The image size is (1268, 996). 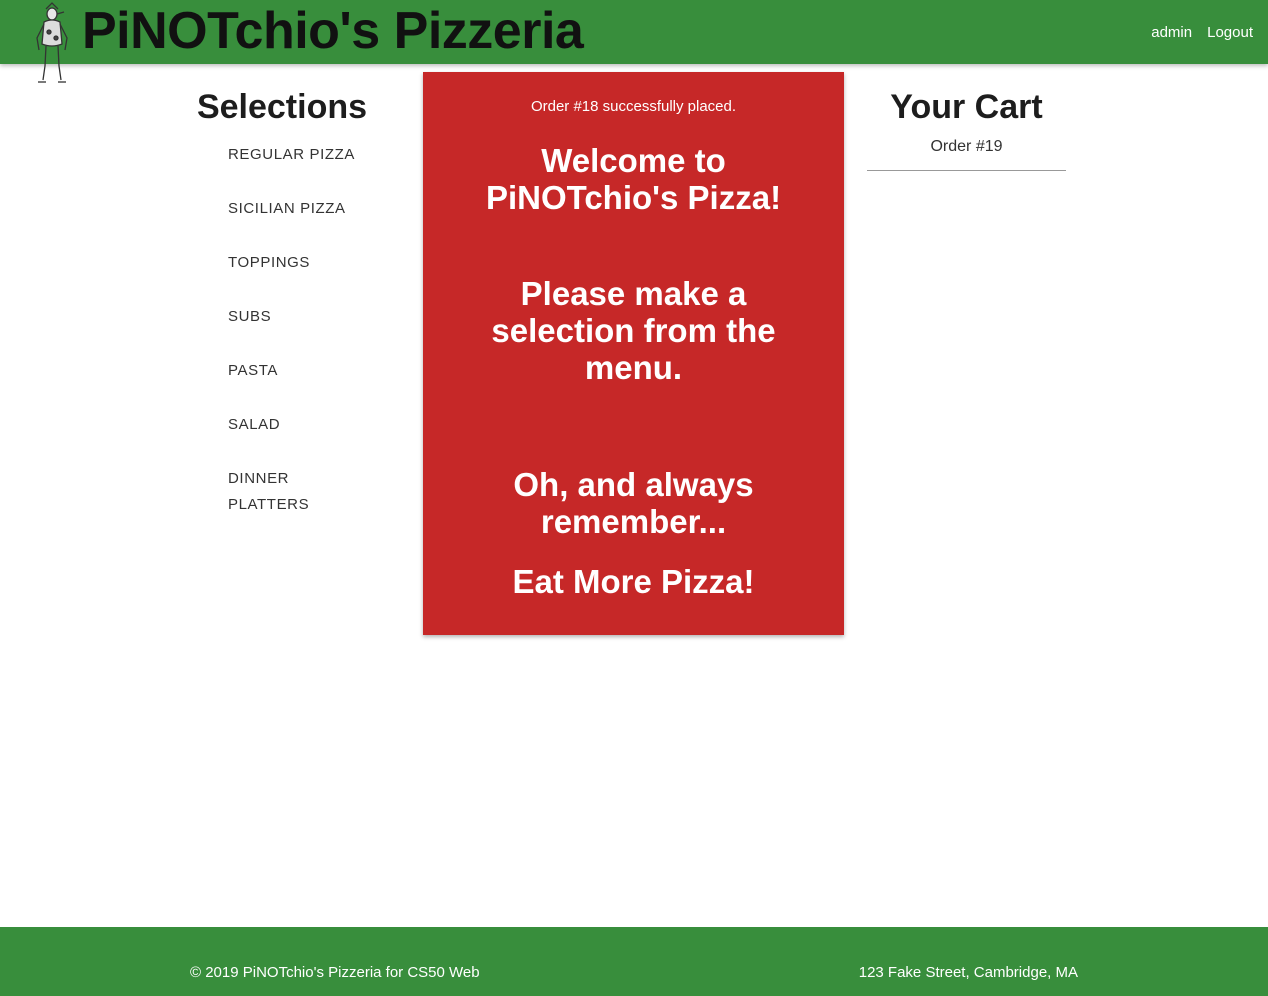 I want to click on selections-title: Selections, so click(x=282, y=107).